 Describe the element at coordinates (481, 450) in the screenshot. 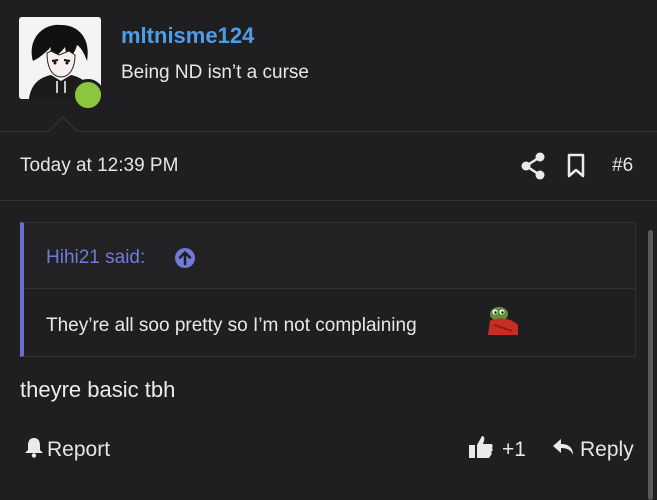

I see `thumbs-up-icon` at that location.